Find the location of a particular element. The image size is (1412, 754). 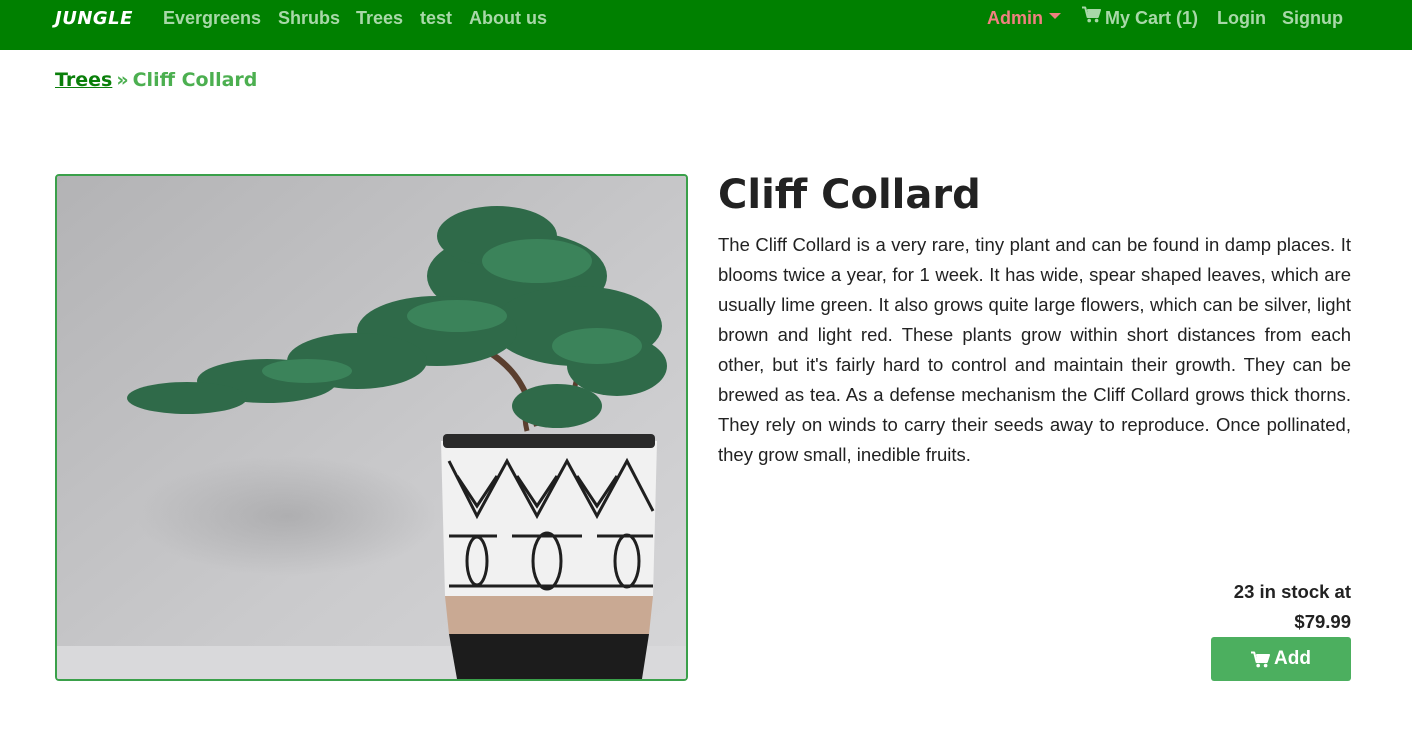

stock-line: 23 in stock at is located at coordinates (1292, 591).